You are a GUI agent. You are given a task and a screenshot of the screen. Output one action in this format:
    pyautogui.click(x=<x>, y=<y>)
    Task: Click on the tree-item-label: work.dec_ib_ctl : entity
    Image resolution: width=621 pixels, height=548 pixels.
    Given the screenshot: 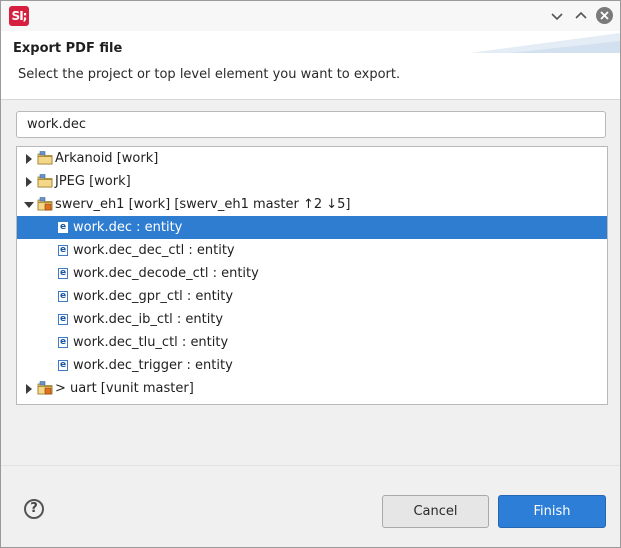 What is the action you would take?
    pyautogui.click(x=148, y=319)
    